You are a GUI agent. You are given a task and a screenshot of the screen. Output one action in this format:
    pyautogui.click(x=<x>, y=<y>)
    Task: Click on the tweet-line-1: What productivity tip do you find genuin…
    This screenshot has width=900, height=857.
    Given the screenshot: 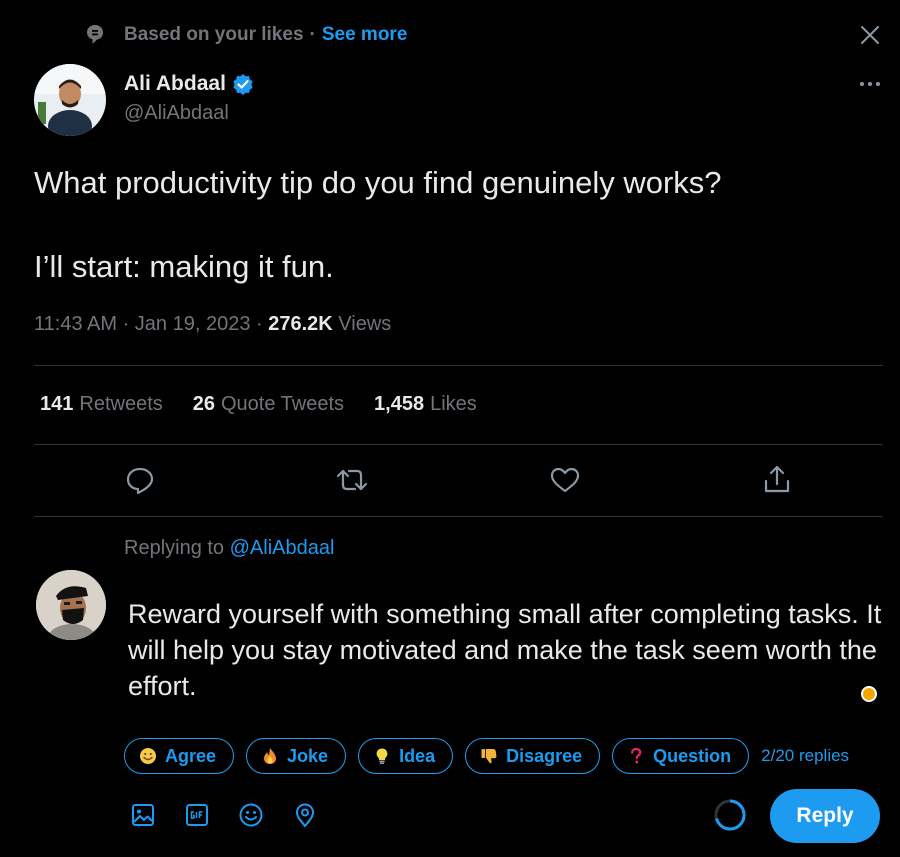 What is the action you would take?
    pyautogui.click(x=378, y=182)
    